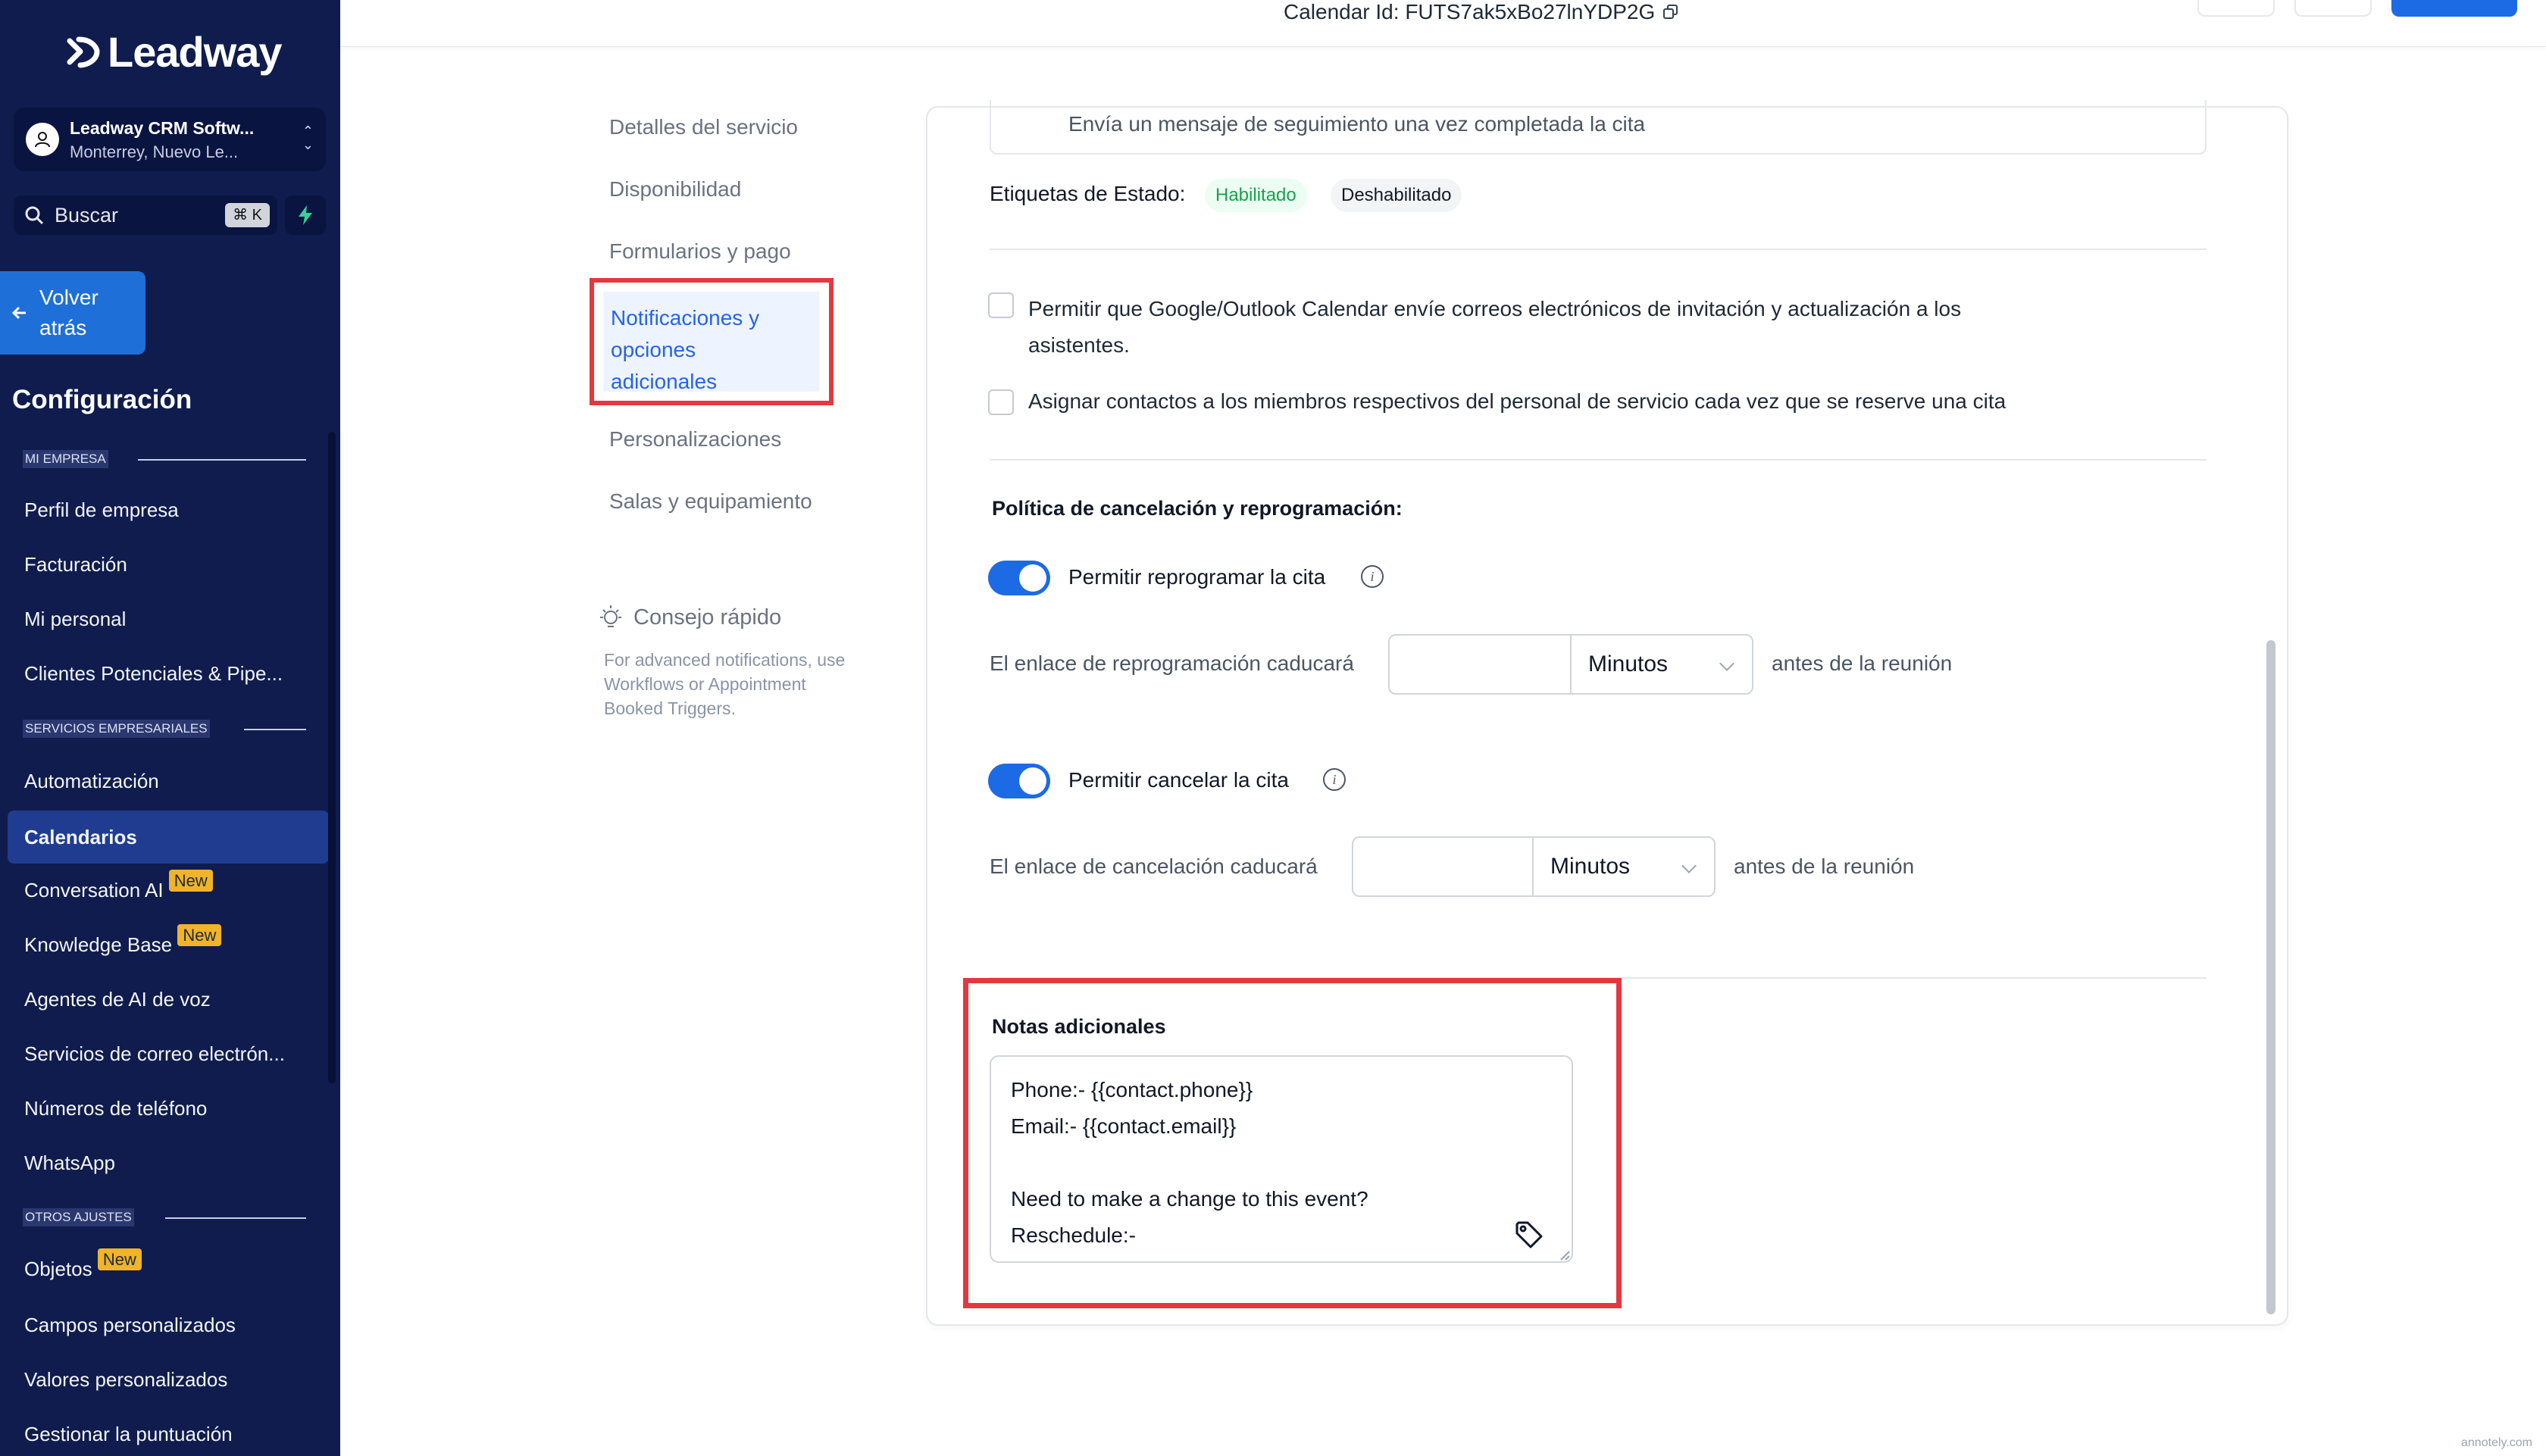 Image resolution: width=2546 pixels, height=1456 pixels. I want to click on sidebar-item-whatsapp: WhatsApp, so click(69, 1163).